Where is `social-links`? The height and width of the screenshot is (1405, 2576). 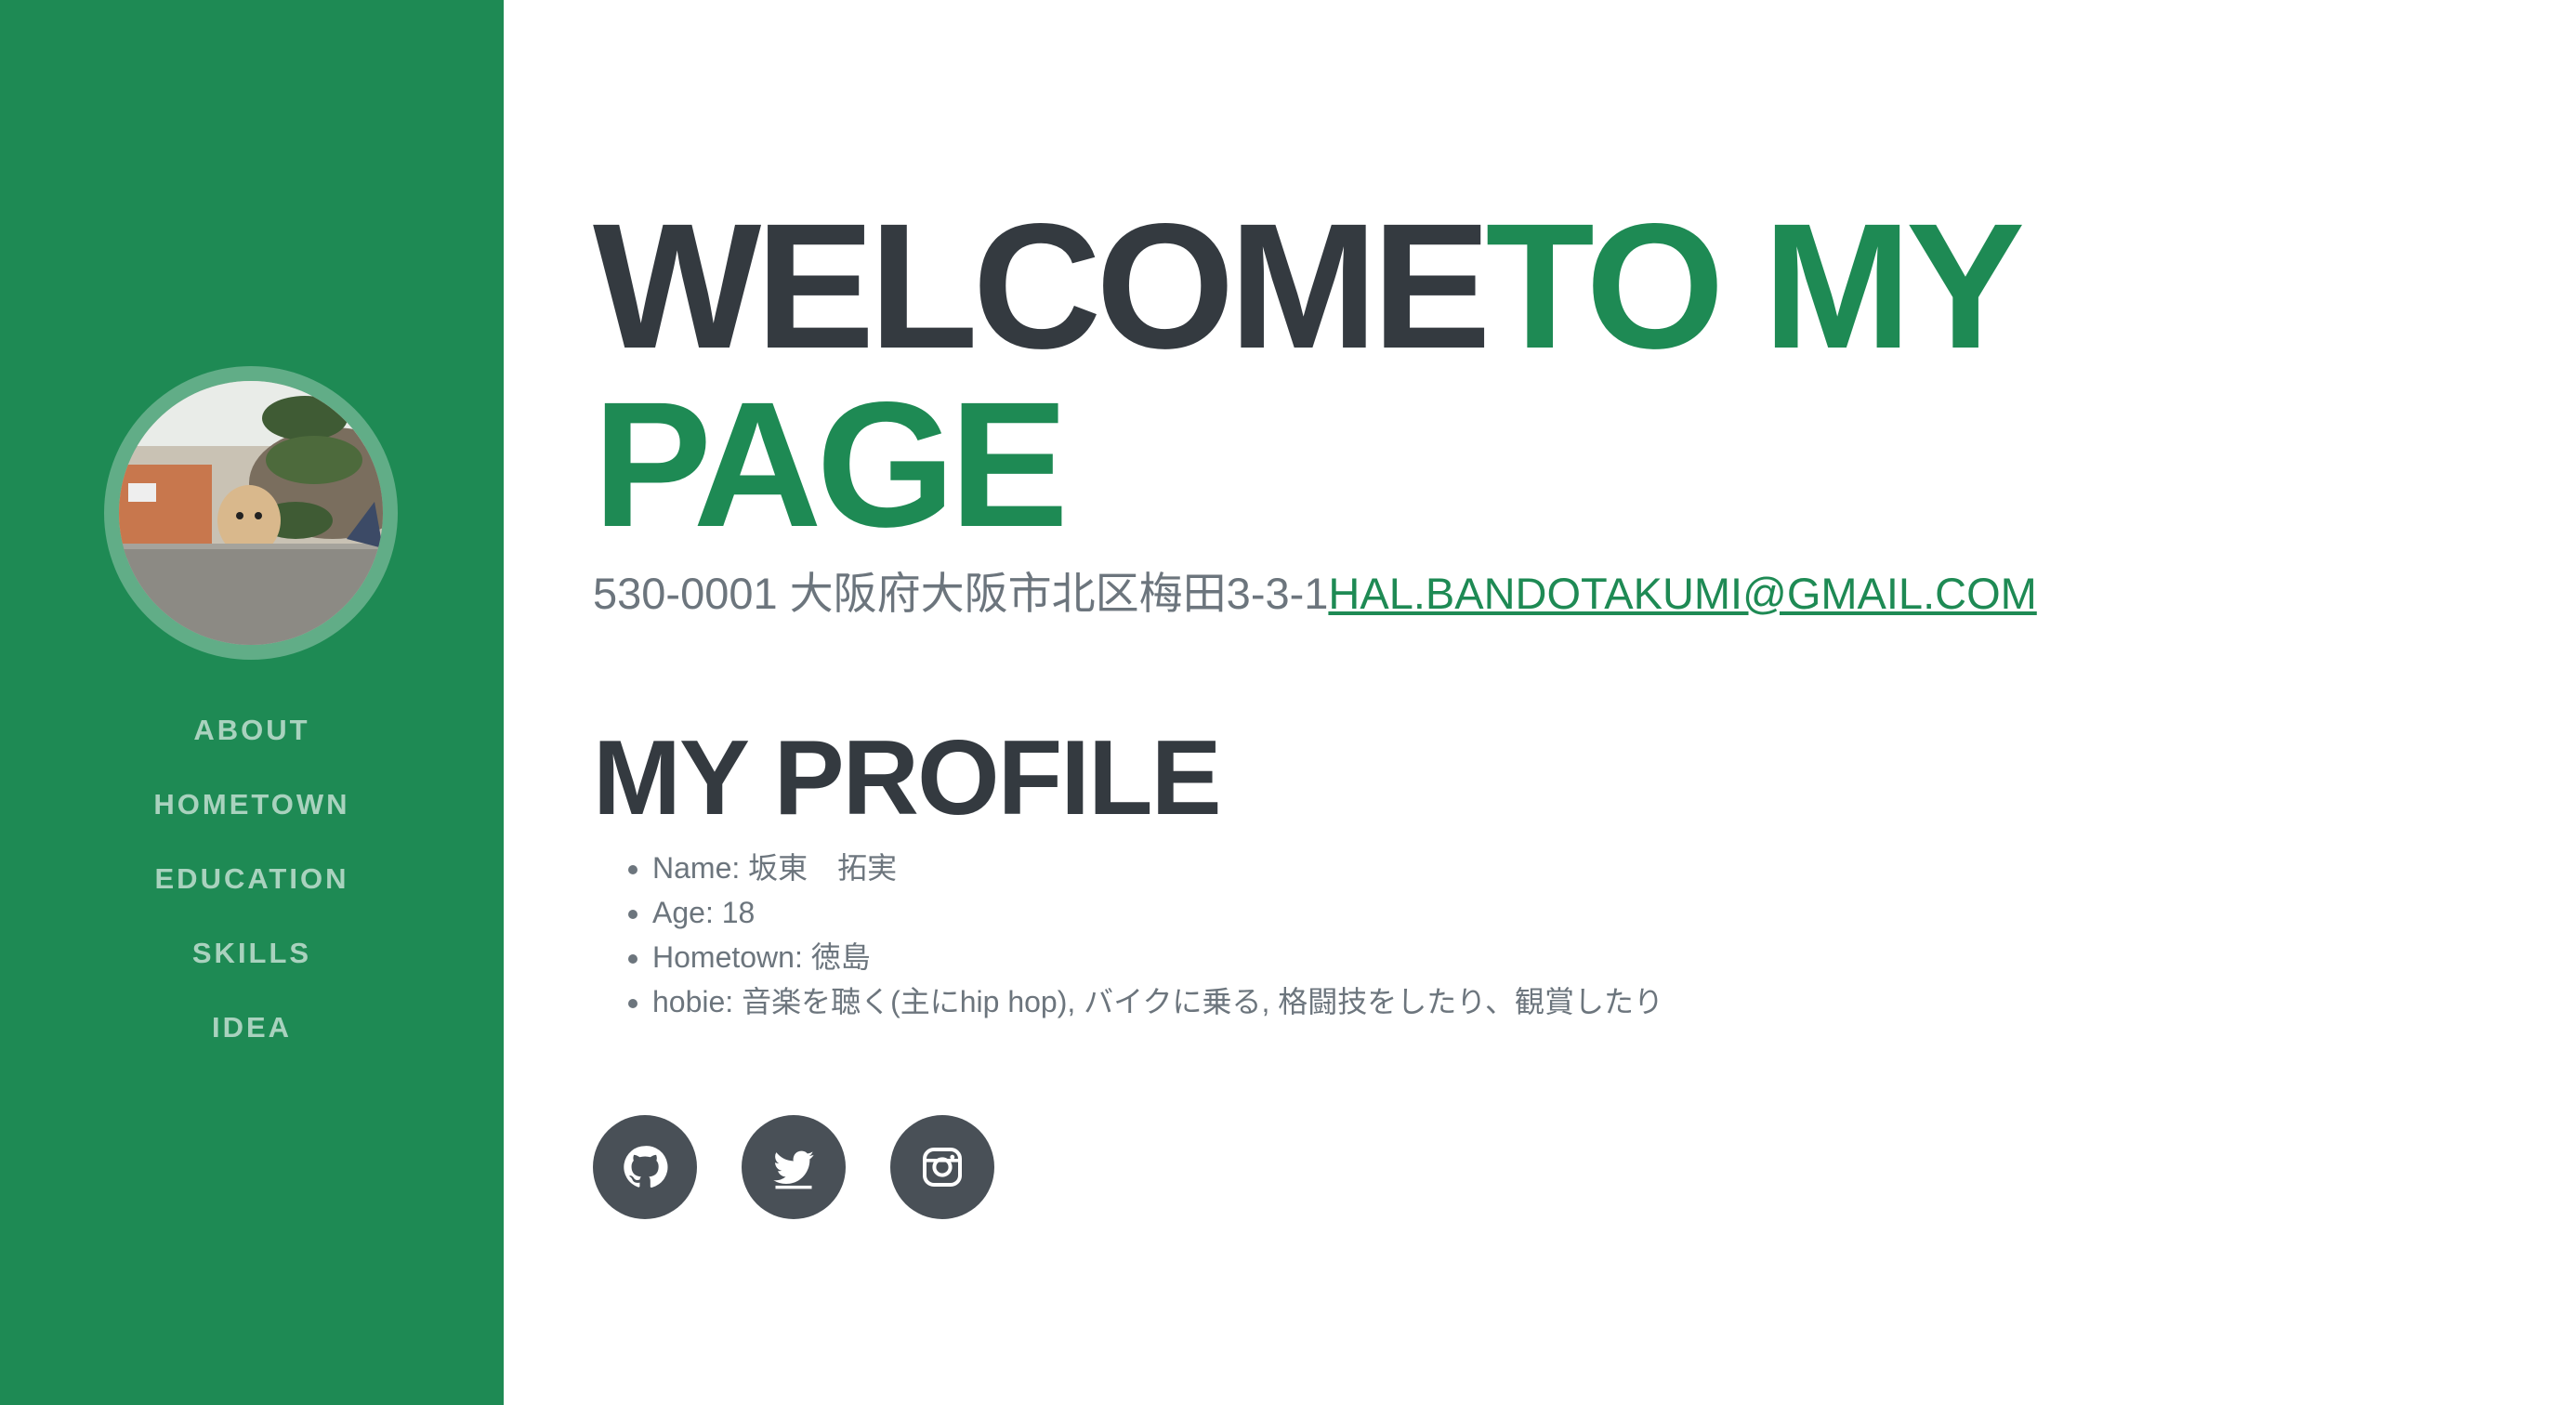 social-links is located at coordinates (816, 1167).